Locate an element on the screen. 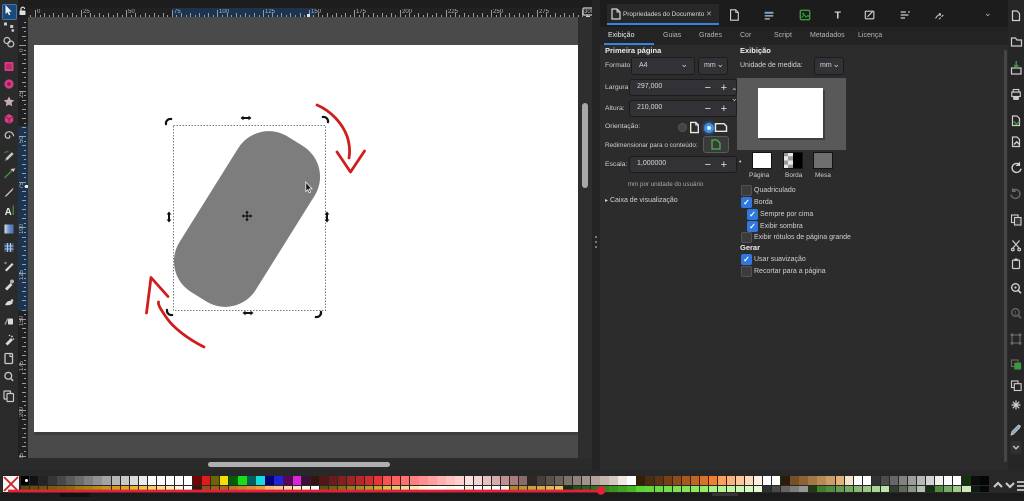  svg-text: T is located at coordinates (838, 15).